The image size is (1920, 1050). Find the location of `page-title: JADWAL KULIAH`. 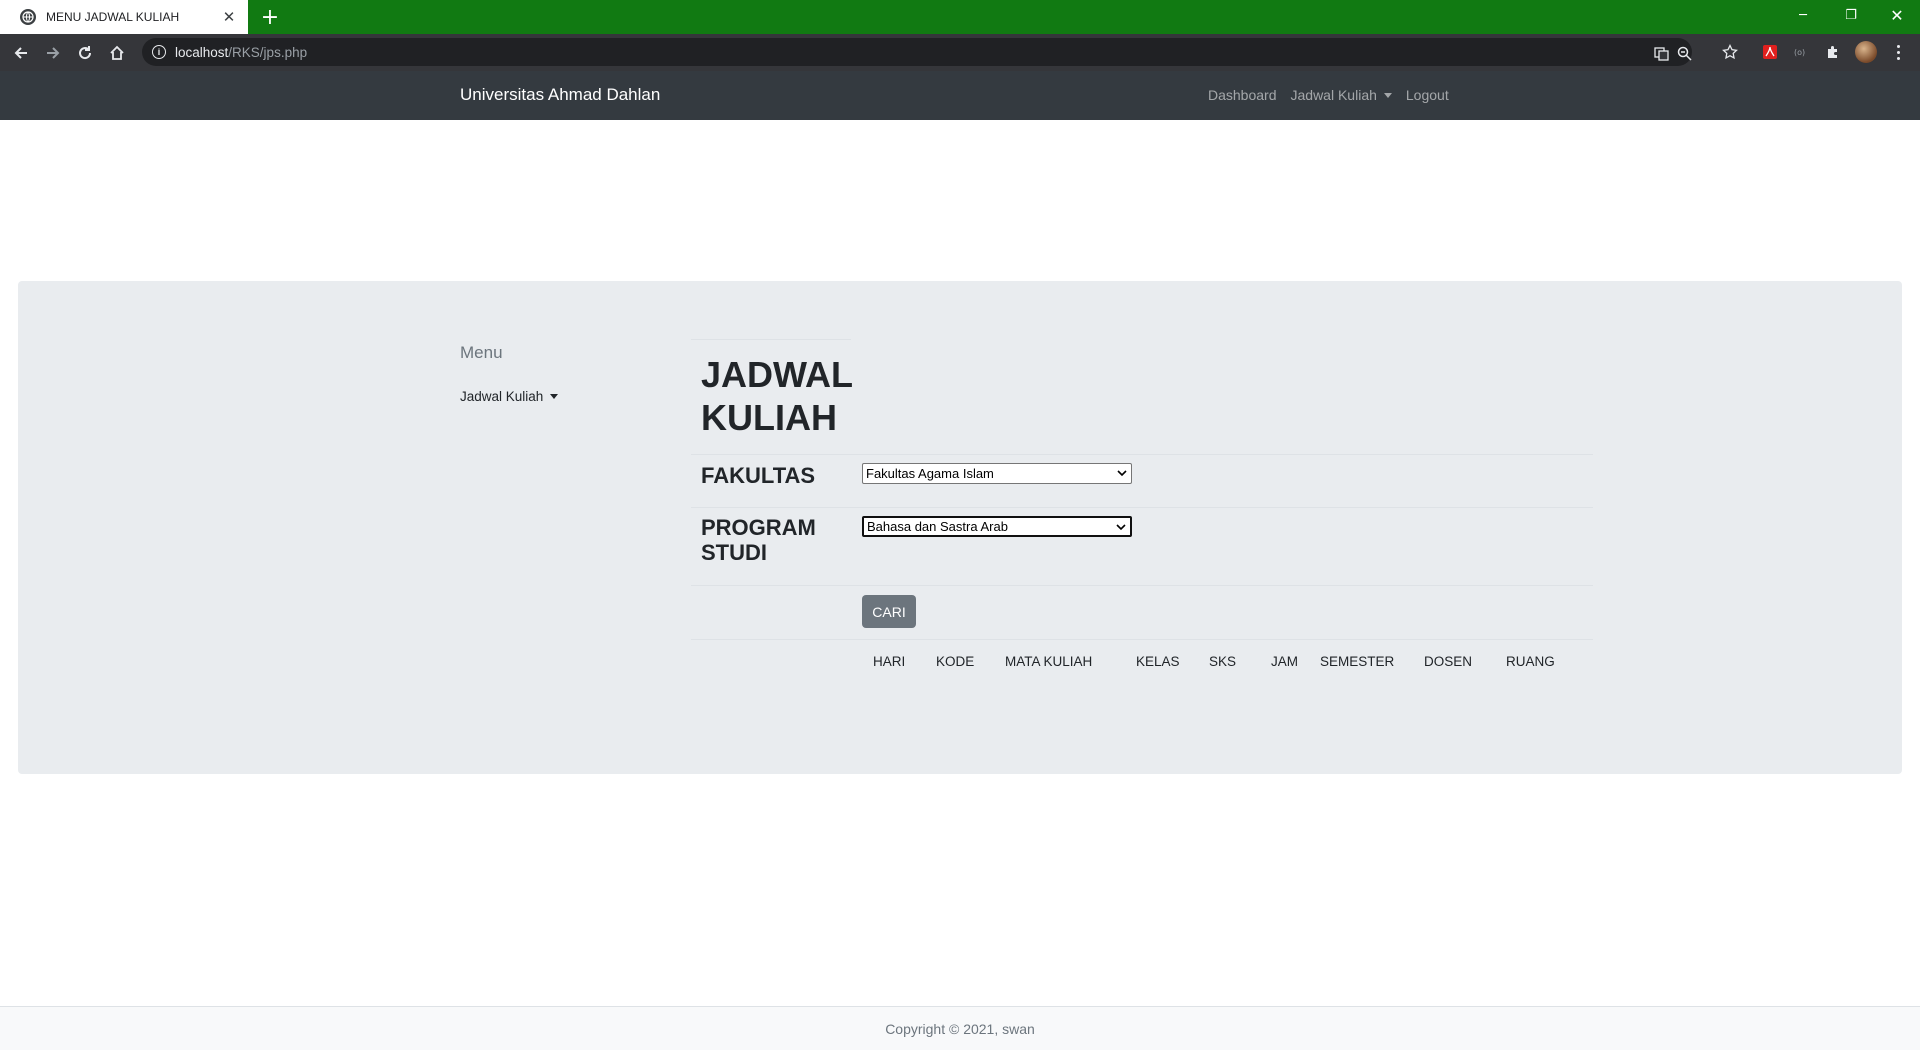

page-title: JADWAL KULIAH is located at coordinates (777, 396).